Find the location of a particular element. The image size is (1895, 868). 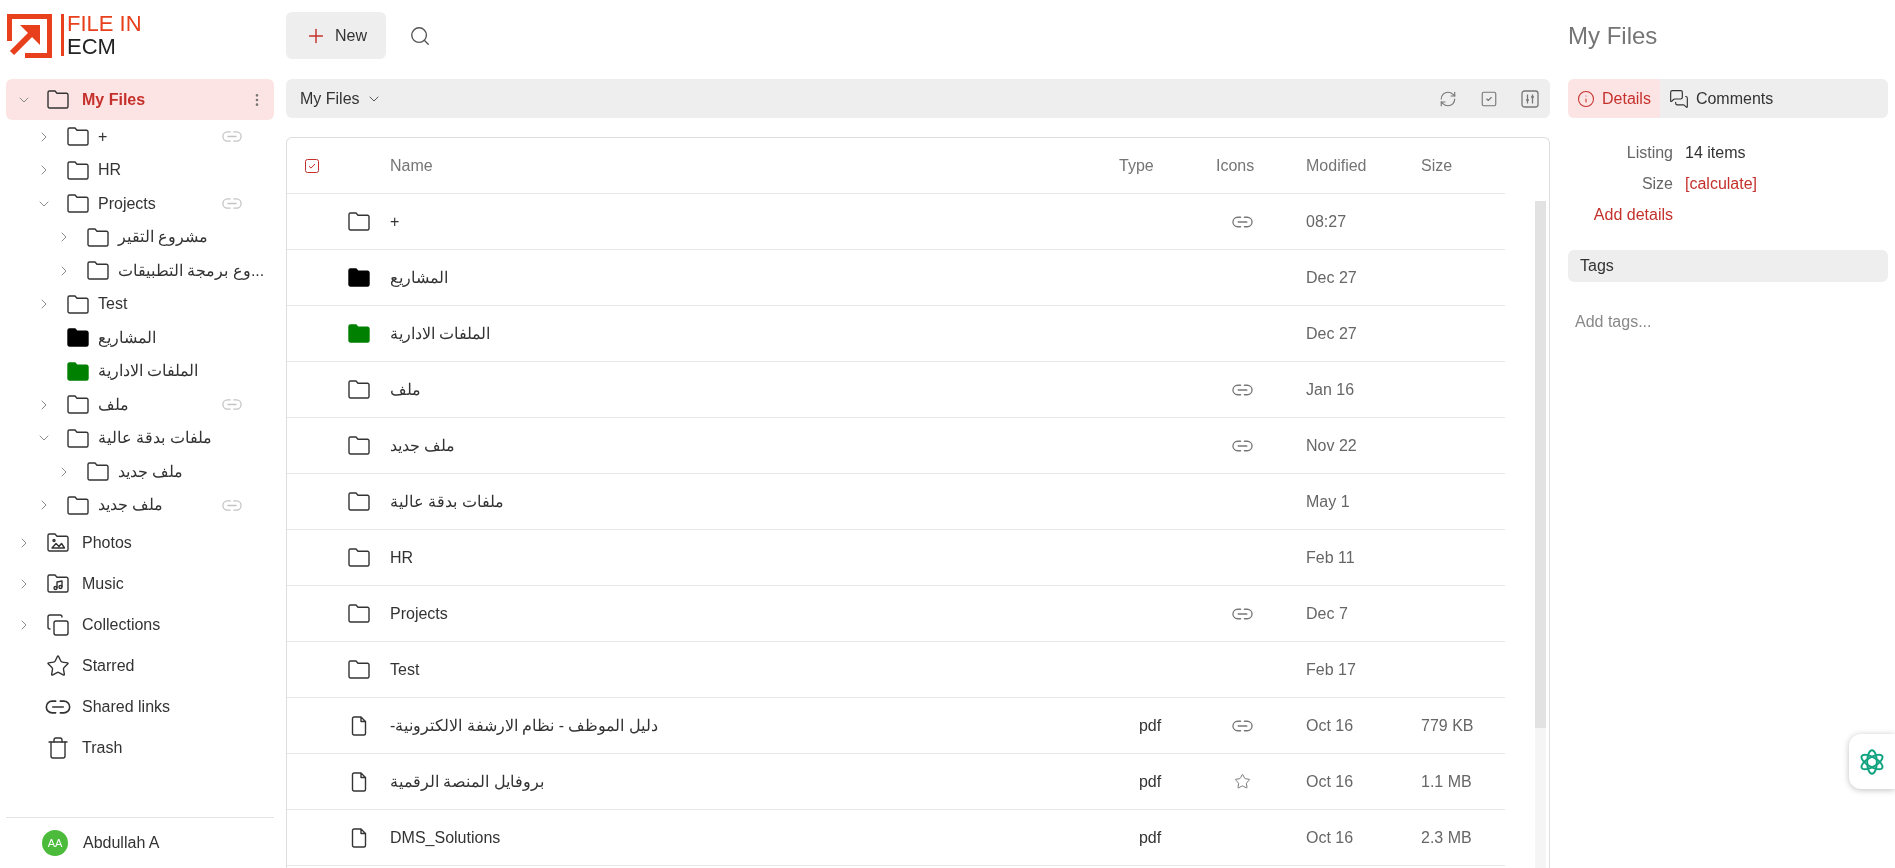

modified-cell: 08:27 is located at coordinates (1326, 221).